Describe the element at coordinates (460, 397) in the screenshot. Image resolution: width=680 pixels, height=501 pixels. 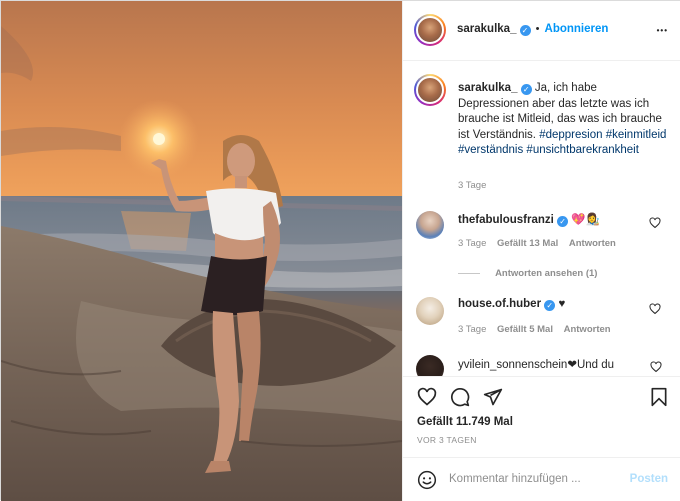
I see `comment-icon` at that location.